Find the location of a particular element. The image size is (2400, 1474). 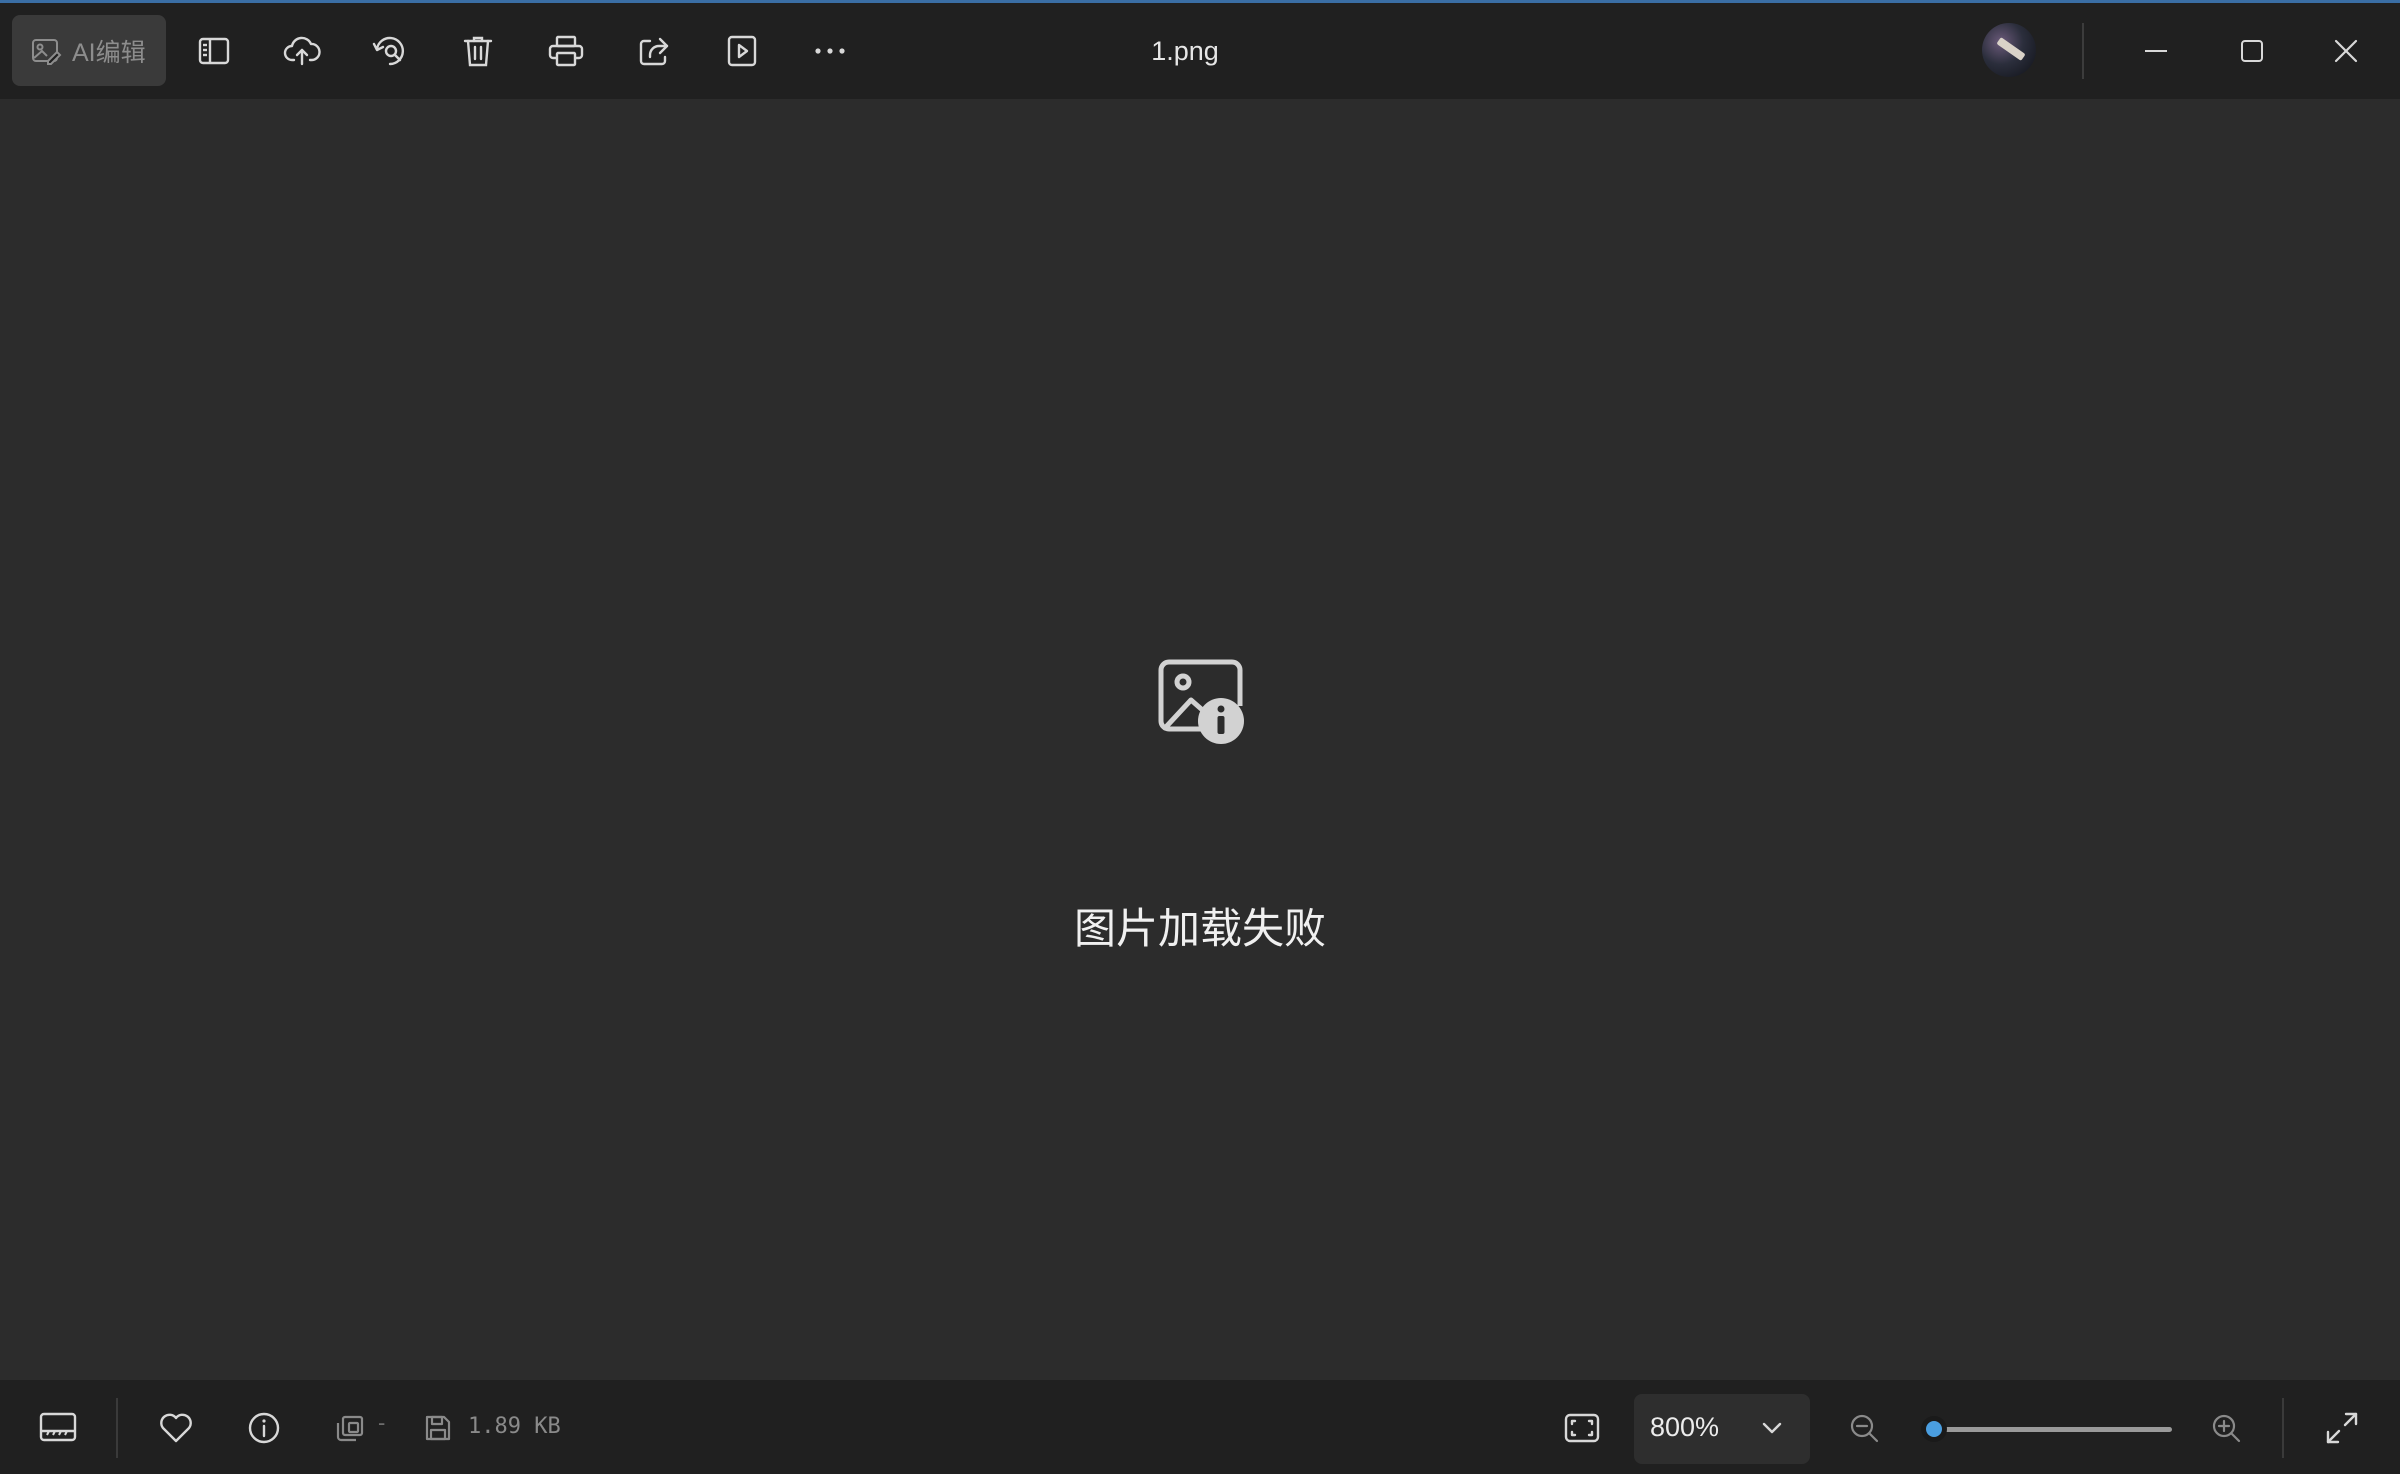

user-avatar is located at coordinates (2009, 50).